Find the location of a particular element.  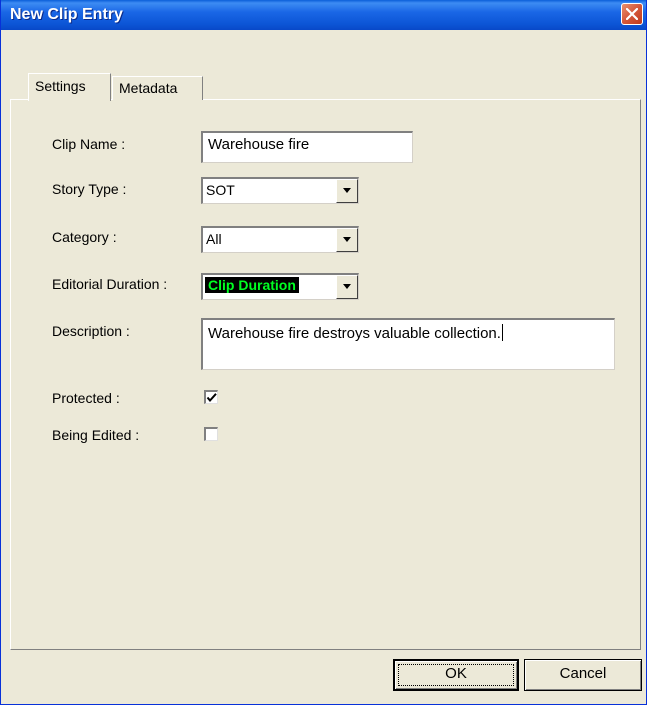

editorial-duration-label: Editorial Duration : is located at coordinates (110, 284).